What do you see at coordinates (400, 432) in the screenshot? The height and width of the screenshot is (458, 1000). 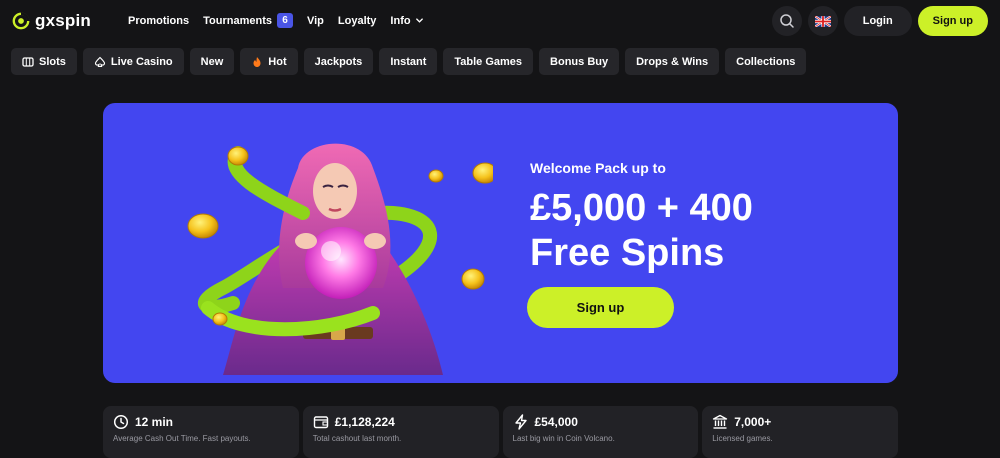 I see `stat-card: £1,128,224 Total cashout last month.` at bounding box center [400, 432].